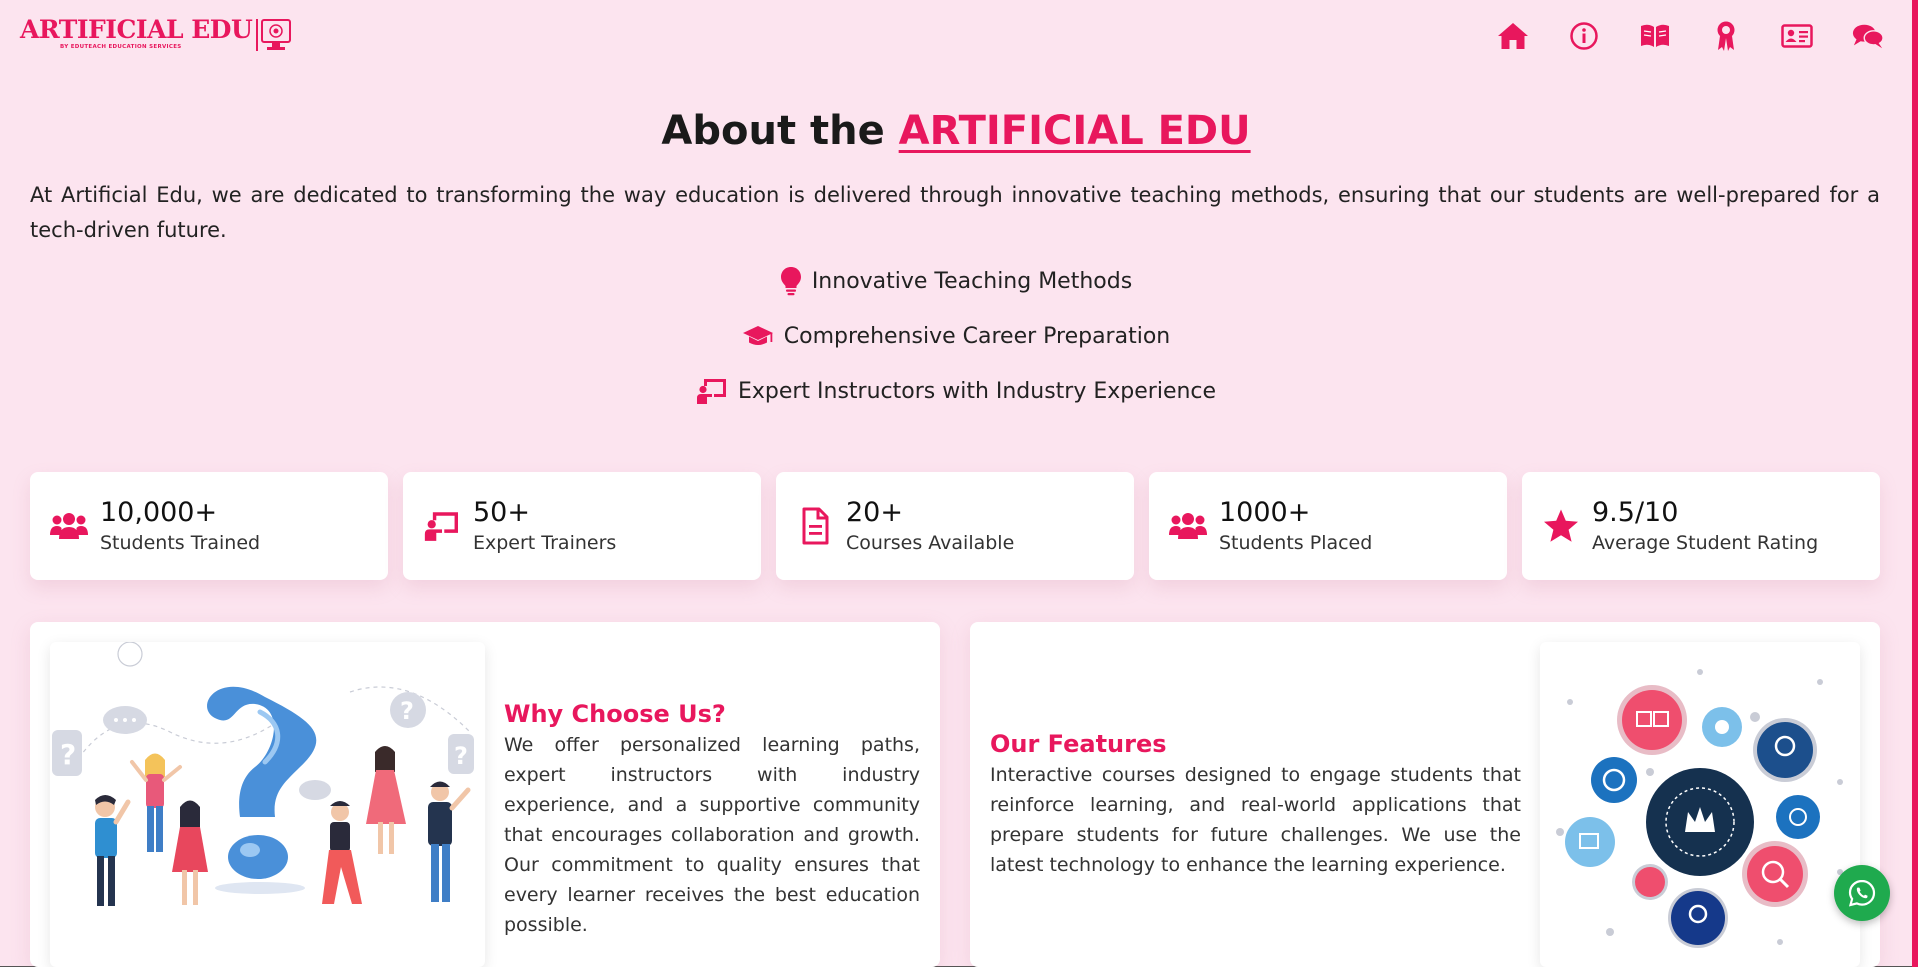  Describe the element at coordinates (1699, 808) in the screenshot. I see `features-bubble-illustration` at that location.